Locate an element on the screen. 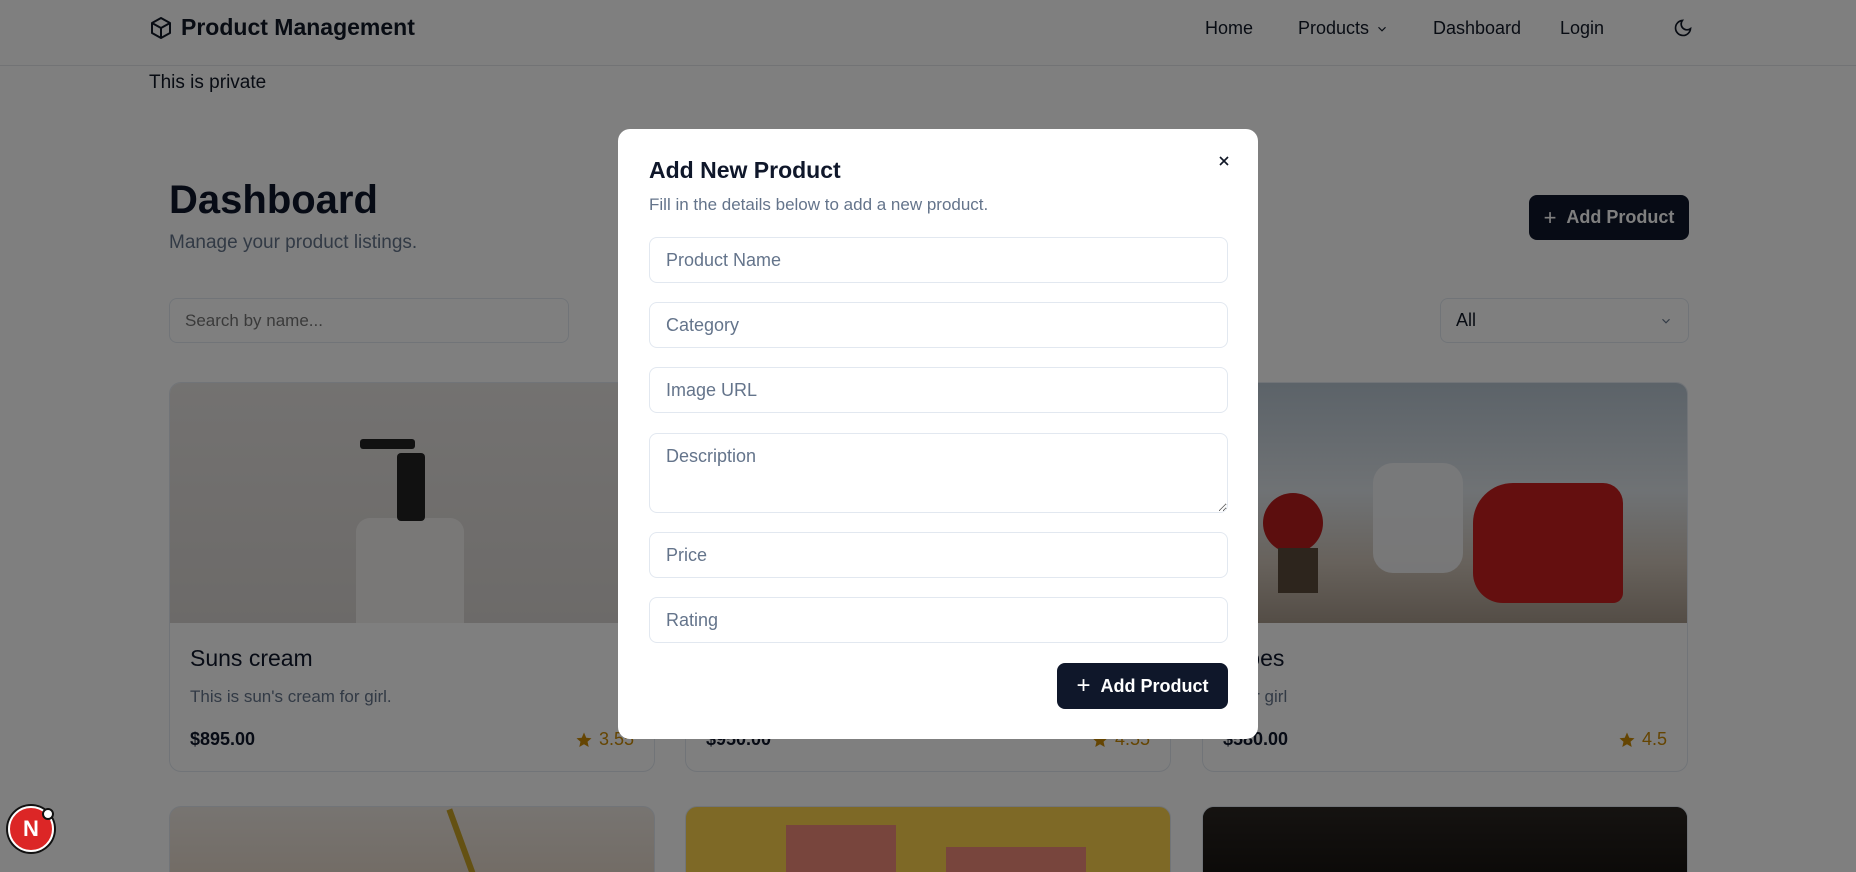 This screenshot has height=872, width=1856. description-textarea is located at coordinates (938, 473).